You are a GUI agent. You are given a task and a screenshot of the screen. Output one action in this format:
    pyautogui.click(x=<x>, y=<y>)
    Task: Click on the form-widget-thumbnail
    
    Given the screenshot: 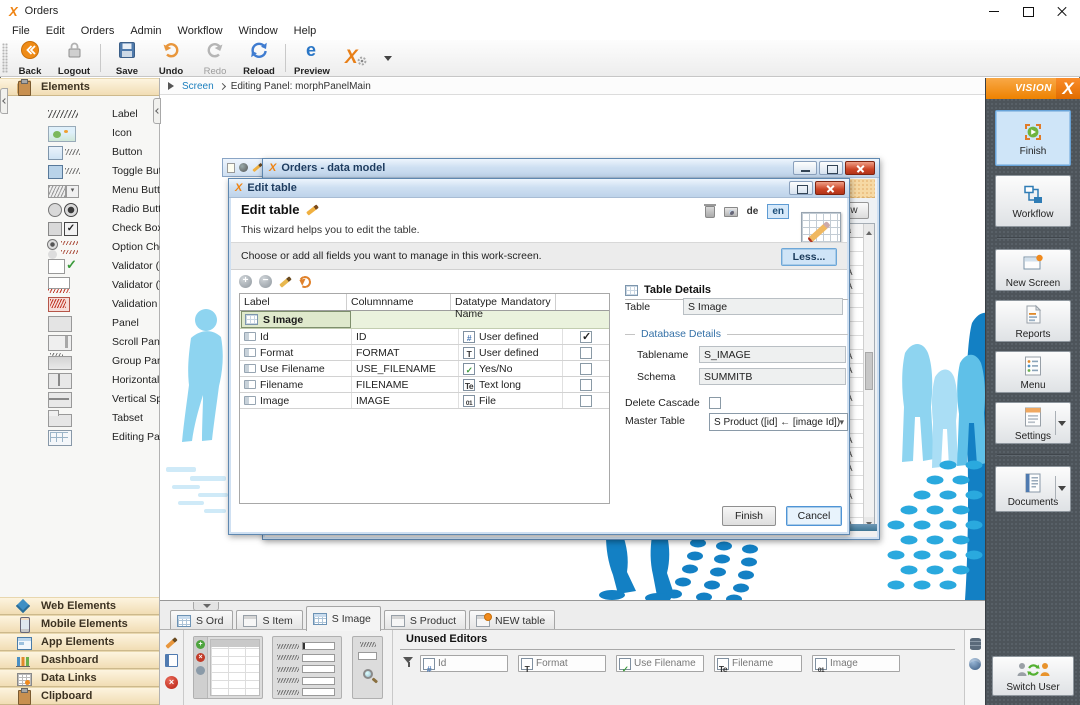 What is the action you would take?
    pyautogui.click(x=307, y=667)
    